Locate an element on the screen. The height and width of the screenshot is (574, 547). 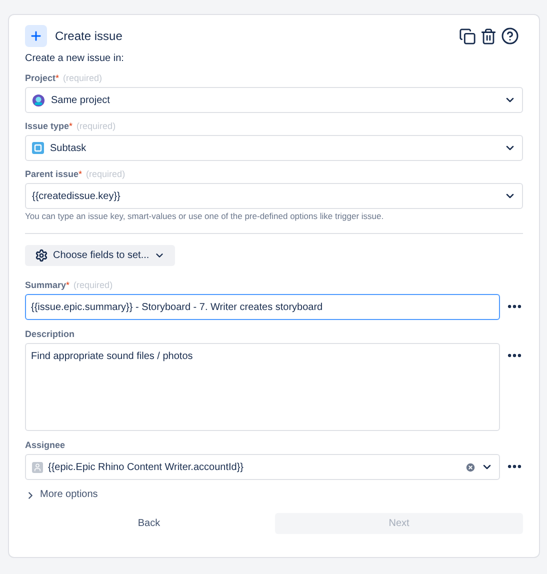
select-field: Same project is located at coordinates (274, 100).